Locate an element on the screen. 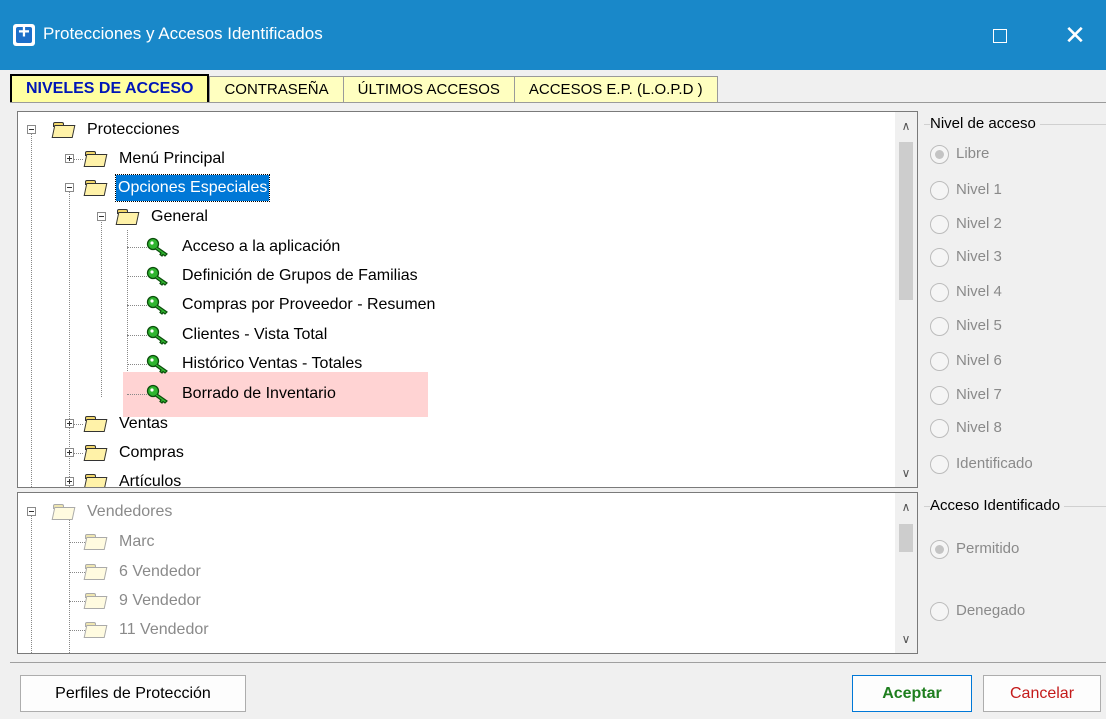 Image resolution: width=1106 pixels, height=719 pixels. title-bar: Protecciones y Accesos Identificados ✕ is located at coordinates (553, 35).